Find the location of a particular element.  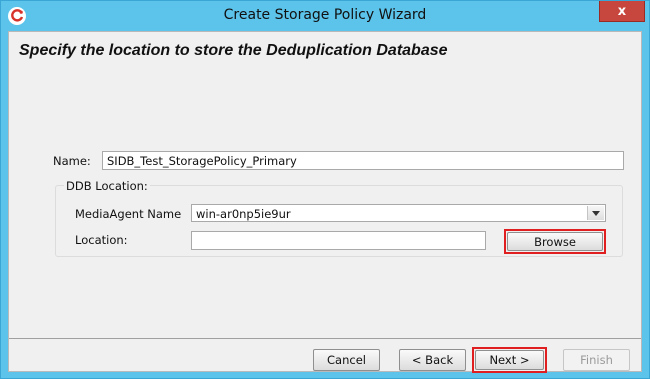

next-button: Next > is located at coordinates (509, 360).